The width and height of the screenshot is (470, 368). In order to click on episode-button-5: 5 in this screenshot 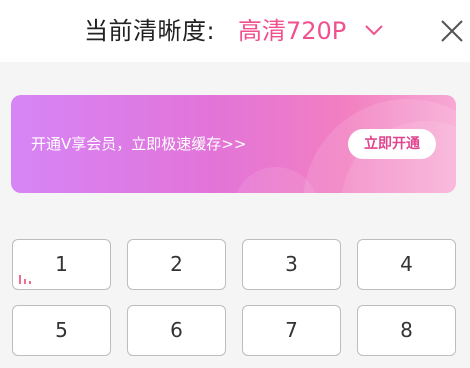, I will do `click(61, 330)`.